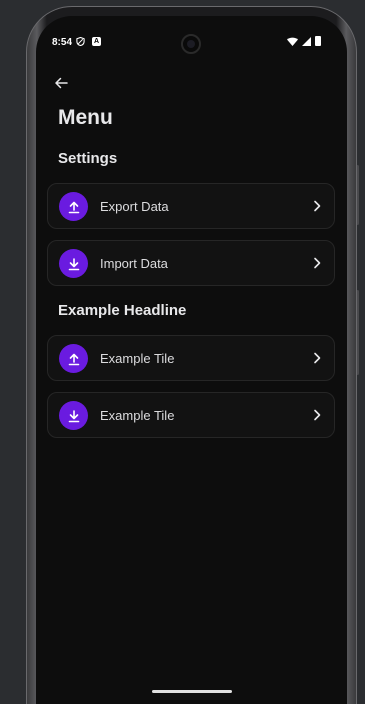  I want to click on signal-icon, so click(306, 41).